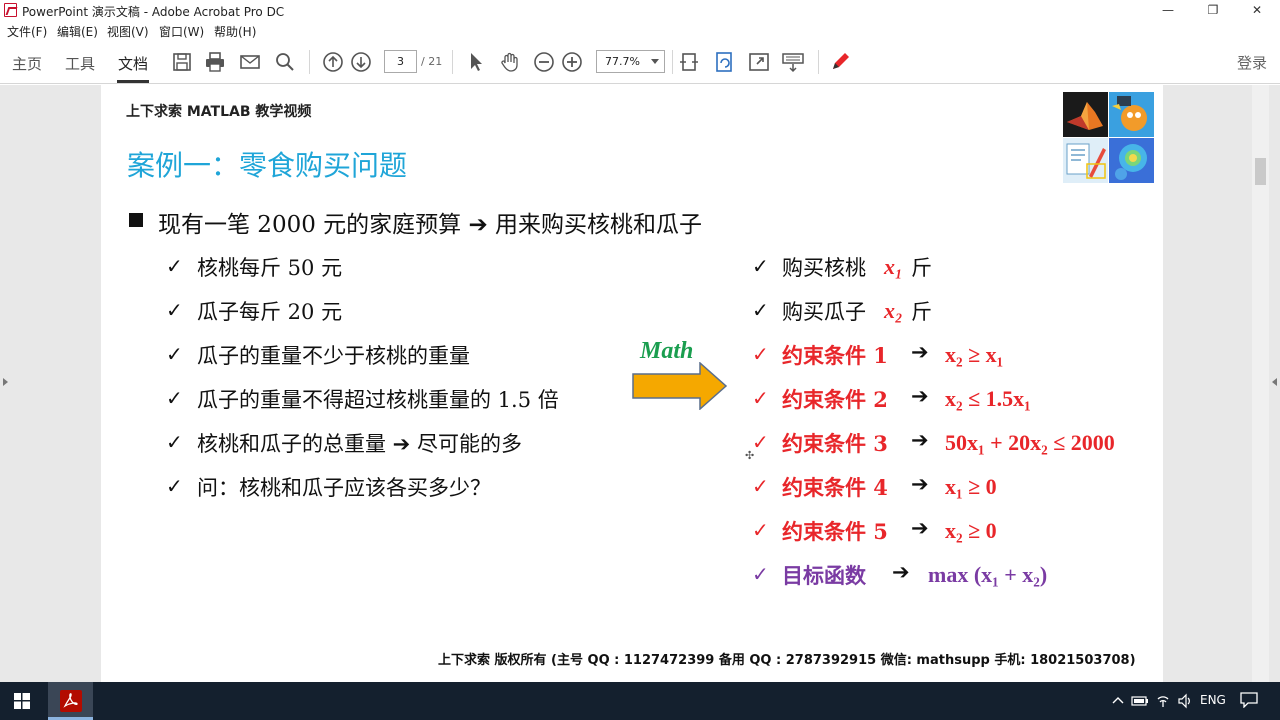 The height and width of the screenshot is (720, 1280). What do you see at coordinates (80, 63) in the screenshot?
I see `tab-tools: 工具` at bounding box center [80, 63].